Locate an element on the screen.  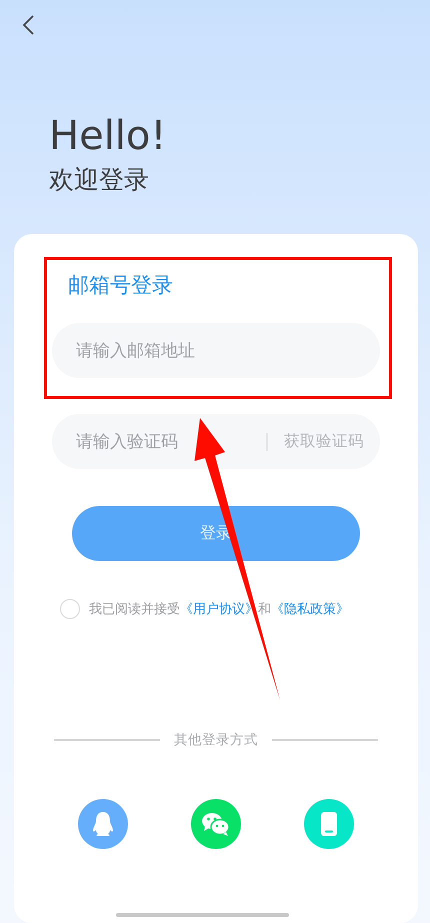
phone-icon is located at coordinates (329, 824).